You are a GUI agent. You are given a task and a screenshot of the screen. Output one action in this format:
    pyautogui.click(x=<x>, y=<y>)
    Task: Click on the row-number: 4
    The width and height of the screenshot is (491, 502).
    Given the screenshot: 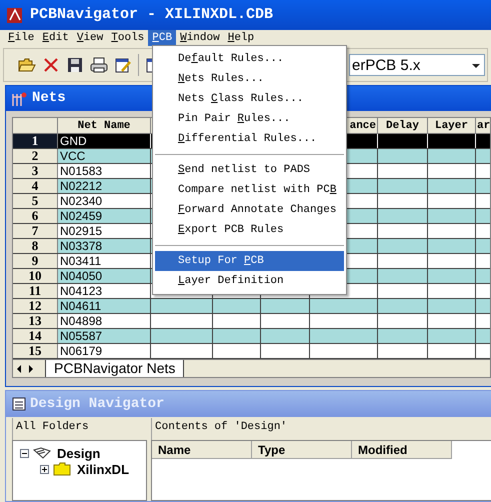 What is the action you would take?
    pyautogui.click(x=35, y=186)
    